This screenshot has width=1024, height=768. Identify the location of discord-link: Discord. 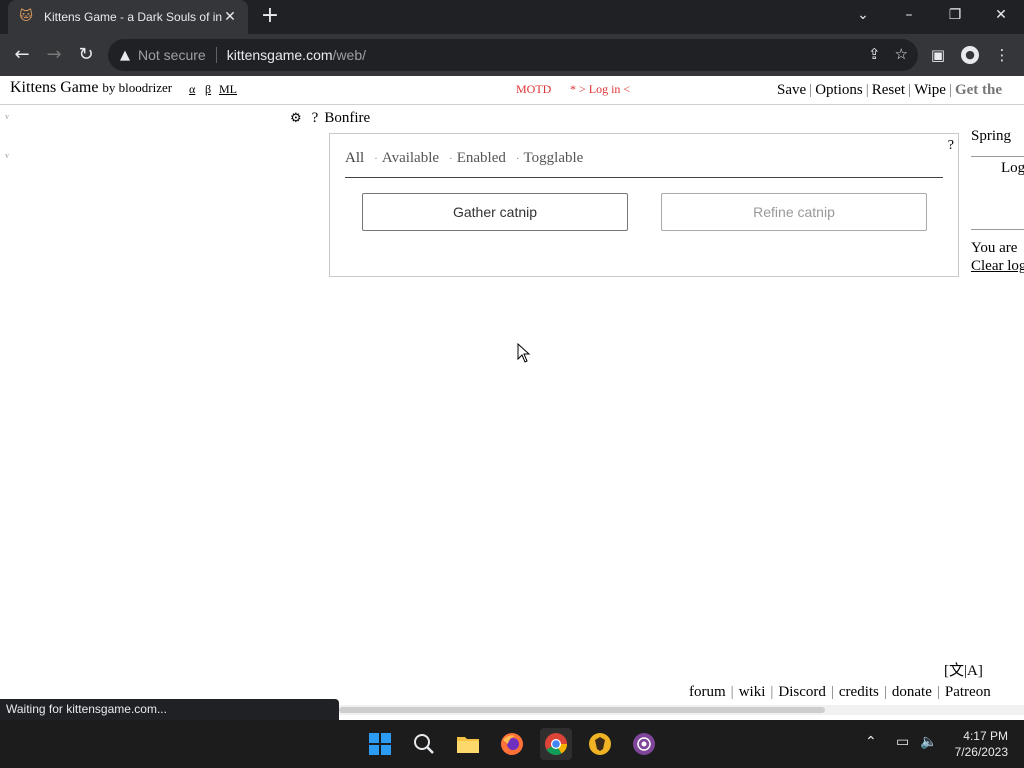
(802, 691).